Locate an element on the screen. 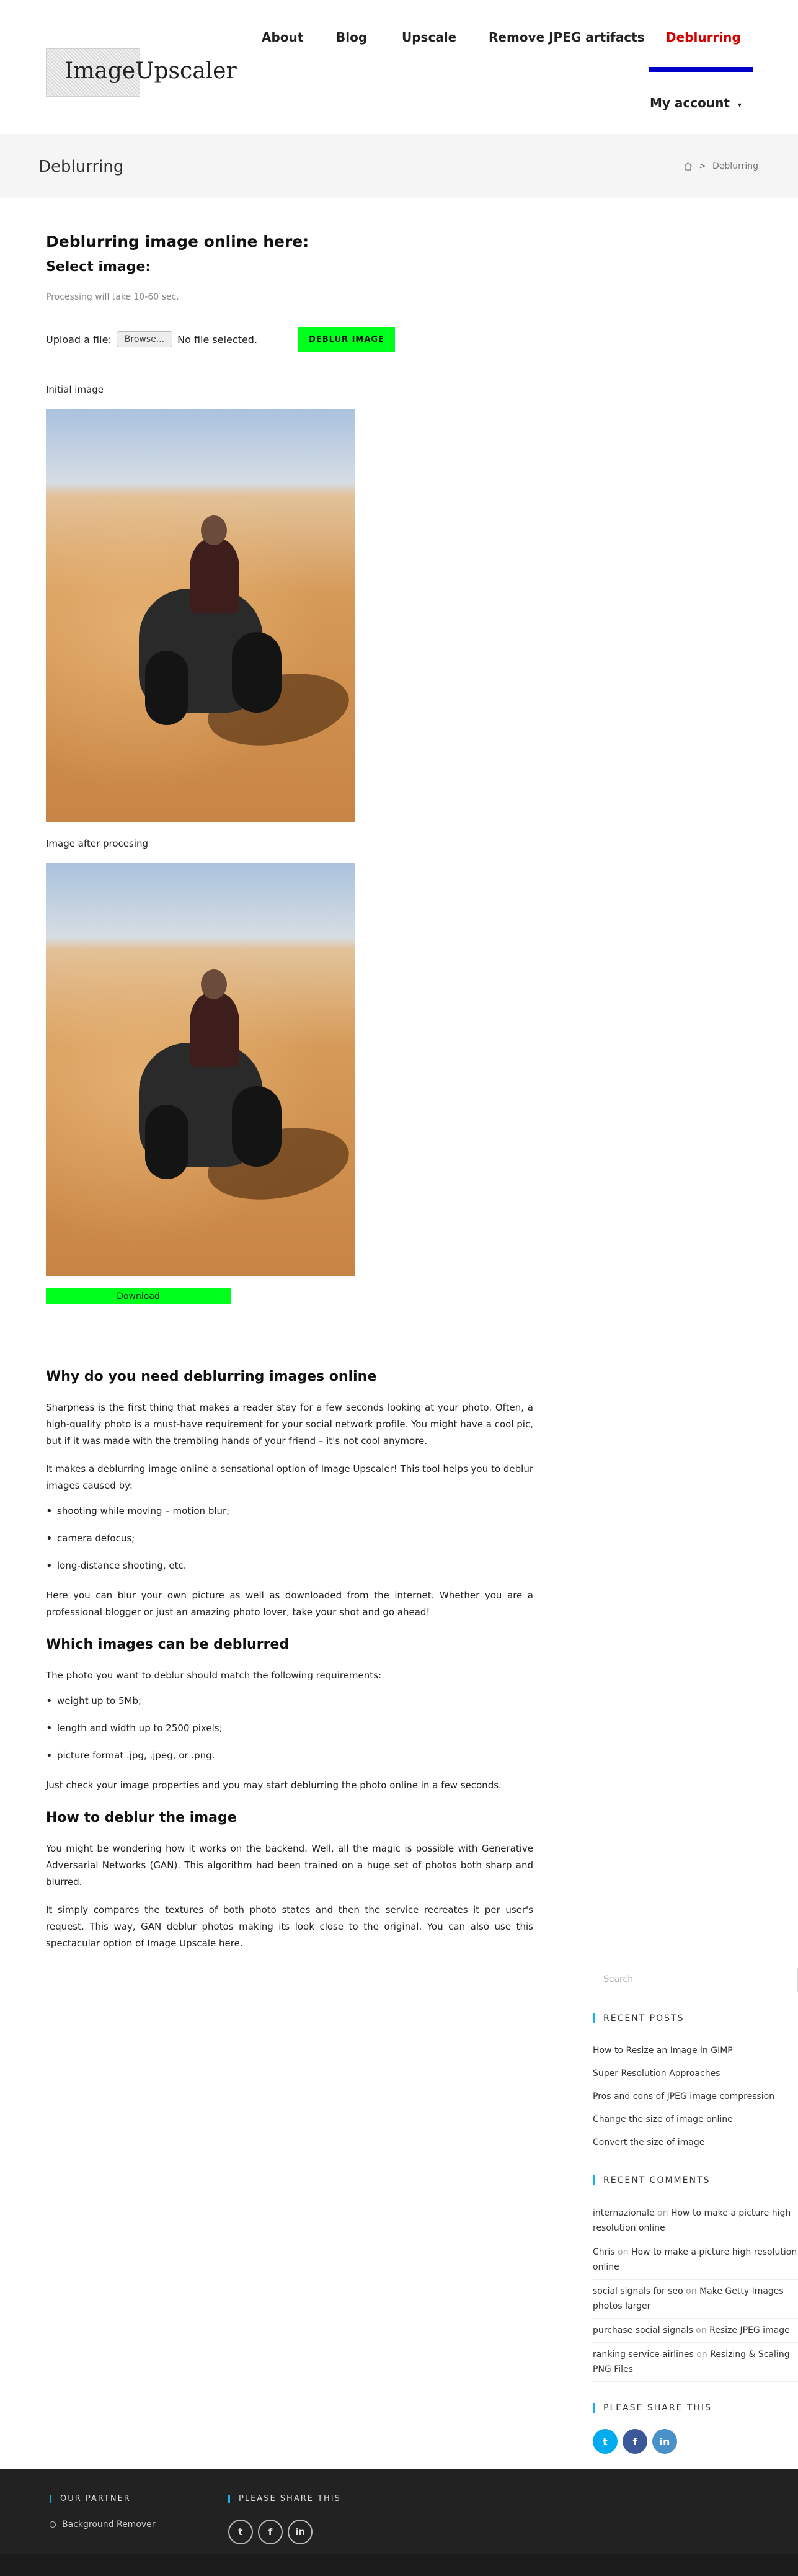 This screenshot has width=798, height=2576. my-account-menu: My account ▾ is located at coordinates (696, 103).